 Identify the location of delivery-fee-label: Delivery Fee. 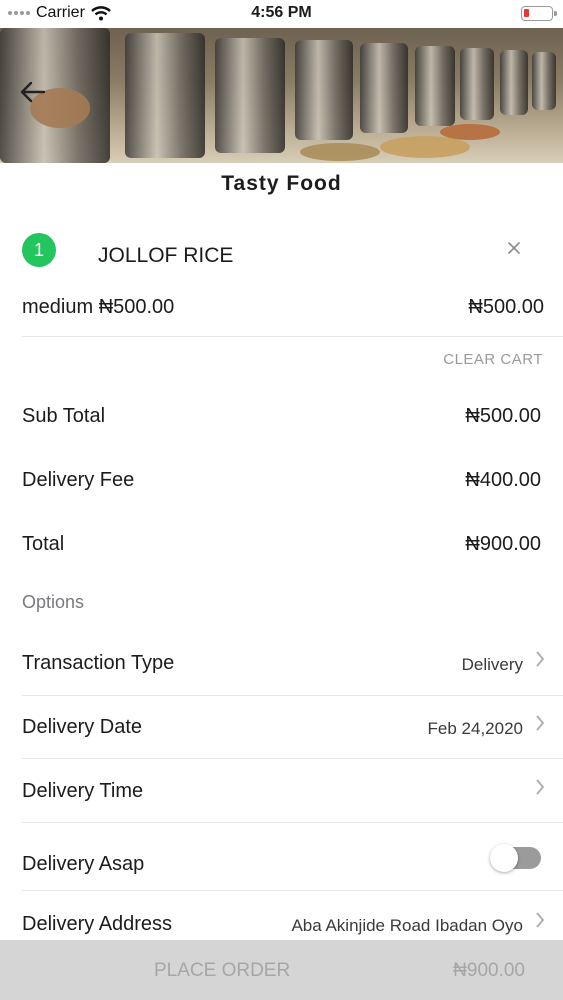
(78, 480).